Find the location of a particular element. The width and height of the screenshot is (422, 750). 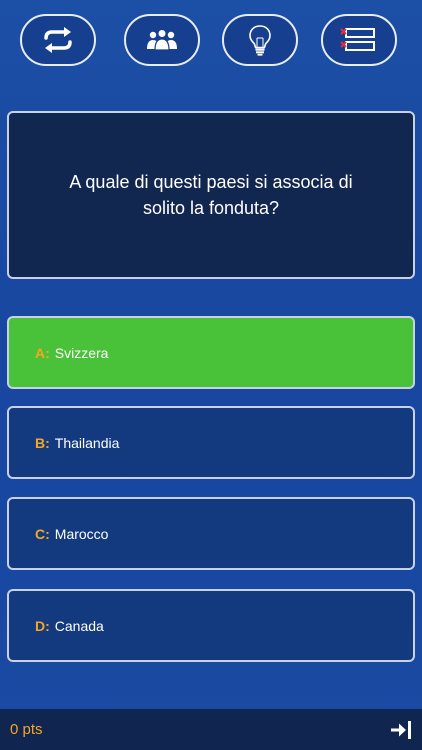

answer-option-b: B: Thailandia is located at coordinates (211, 442).